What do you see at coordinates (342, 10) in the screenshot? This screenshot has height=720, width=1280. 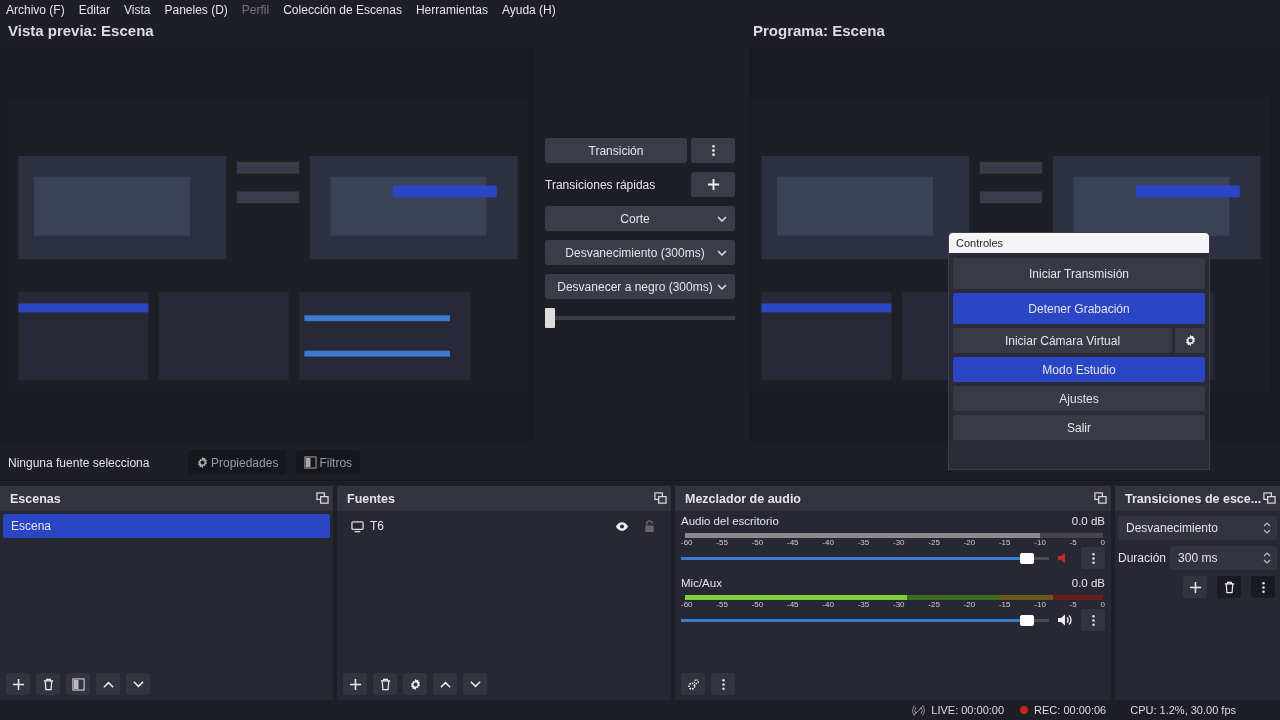 I see `menu-item: Colección de Escenas` at bounding box center [342, 10].